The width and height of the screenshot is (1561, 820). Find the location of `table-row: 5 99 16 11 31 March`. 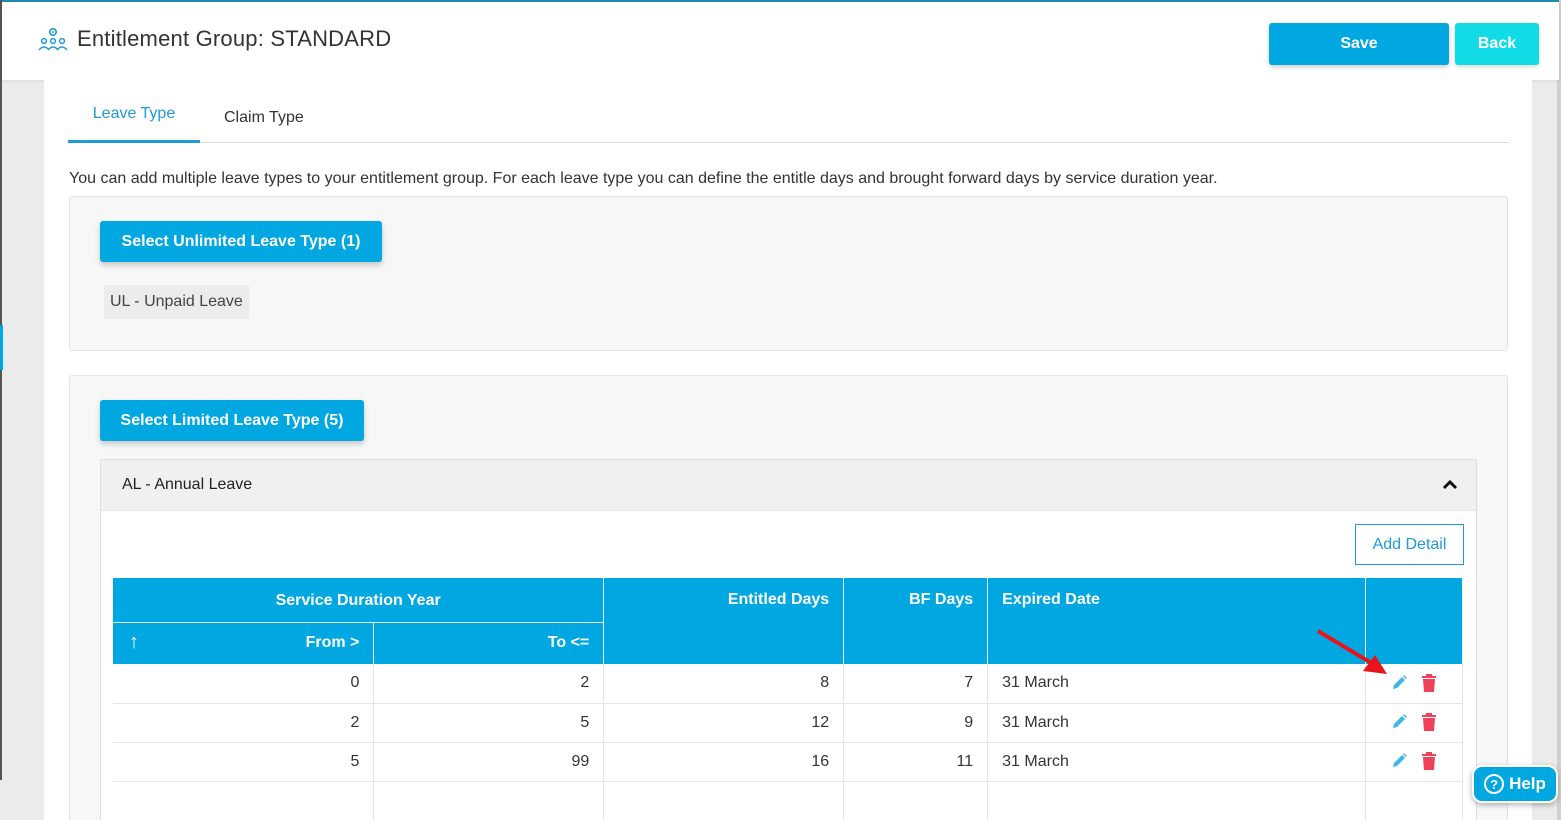

table-row: 5 99 16 11 31 March is located at coordinates (788, 762).